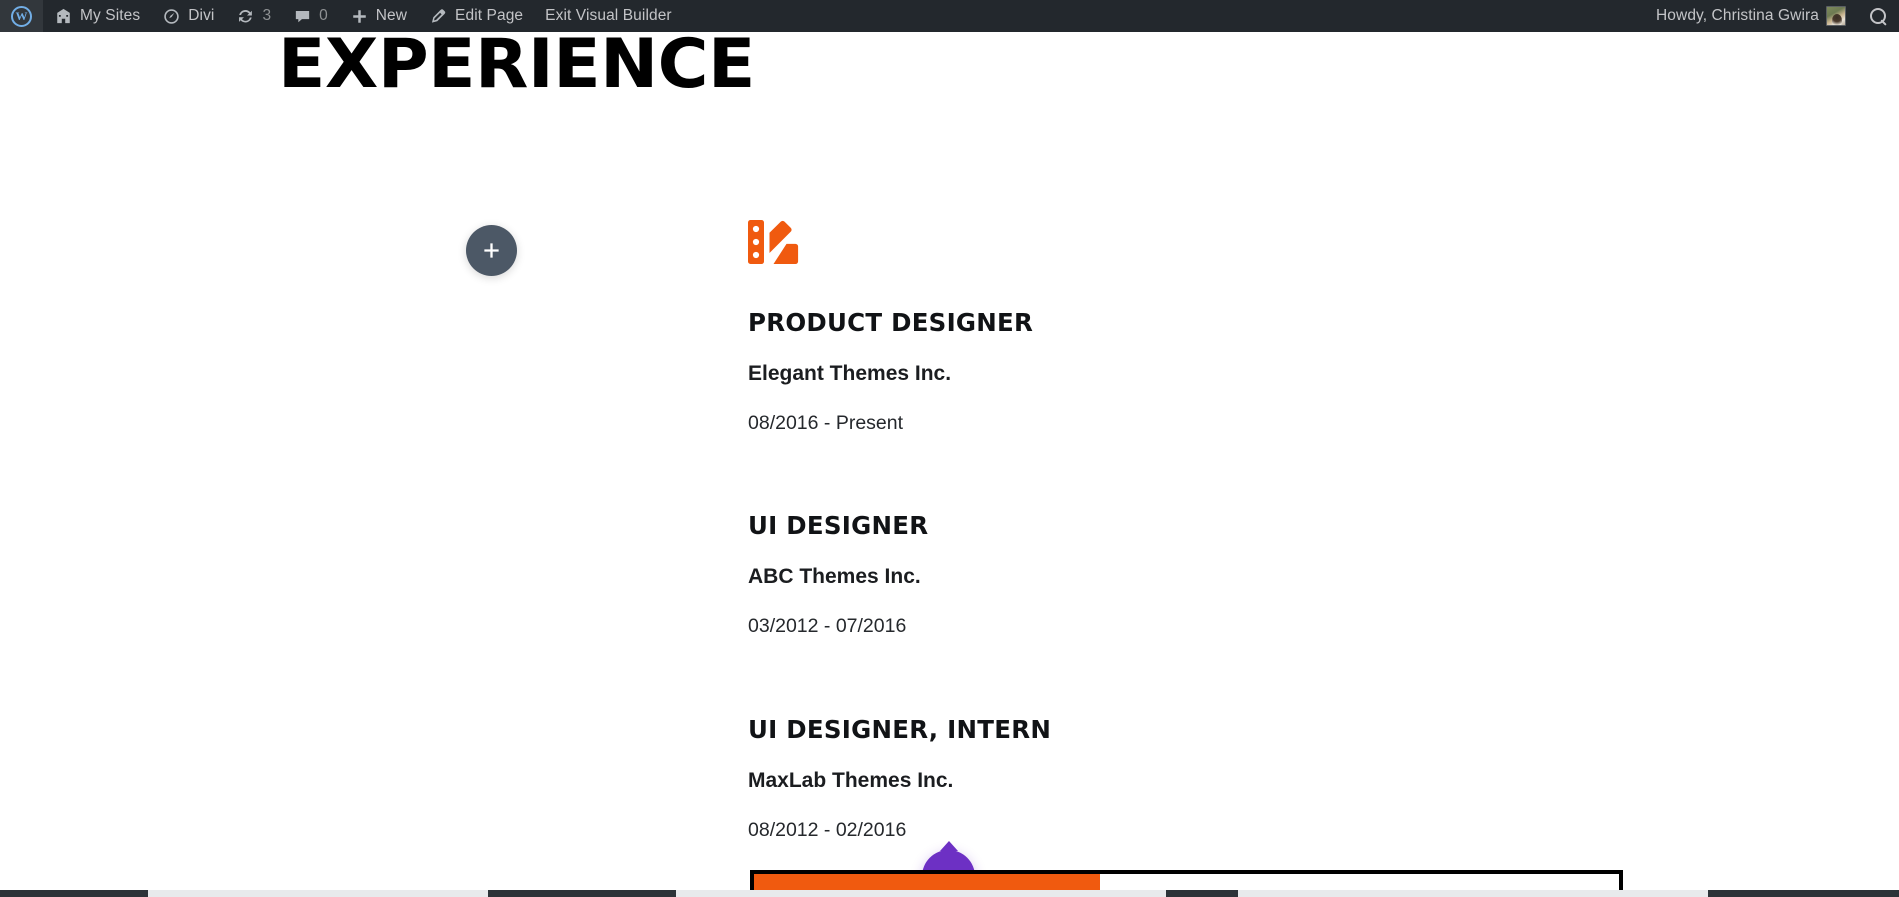  I want to click on pencil-edit-icon, so click(438, 16).